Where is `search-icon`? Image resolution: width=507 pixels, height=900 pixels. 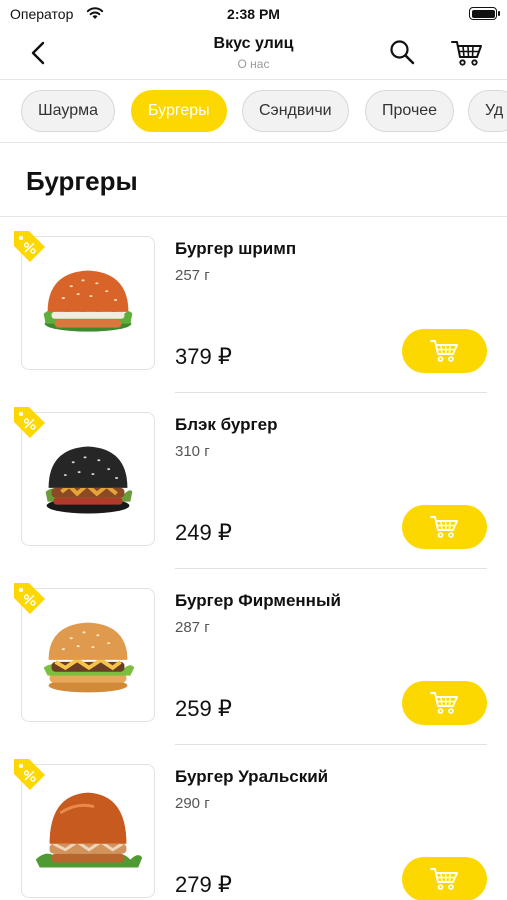
search-icon is located at coordinates (402, 52).